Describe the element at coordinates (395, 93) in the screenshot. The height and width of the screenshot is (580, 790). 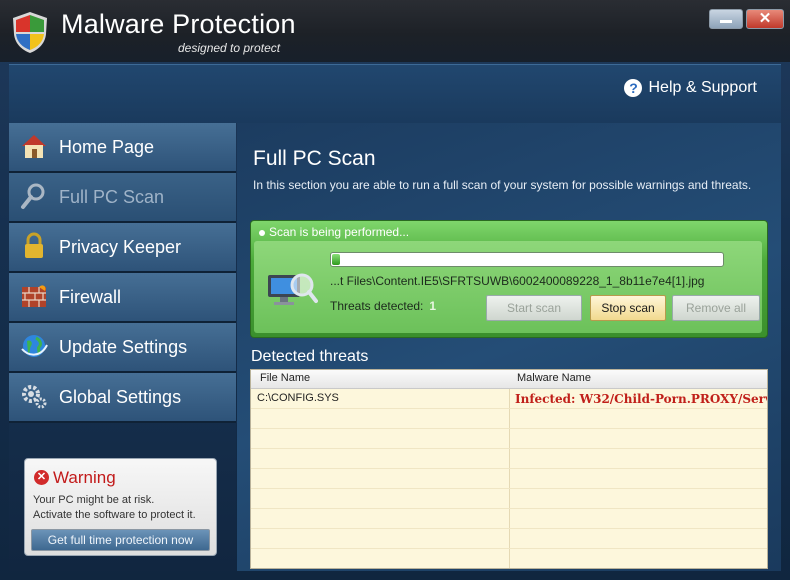
I see `header-band: ? Help & Support` at that location.